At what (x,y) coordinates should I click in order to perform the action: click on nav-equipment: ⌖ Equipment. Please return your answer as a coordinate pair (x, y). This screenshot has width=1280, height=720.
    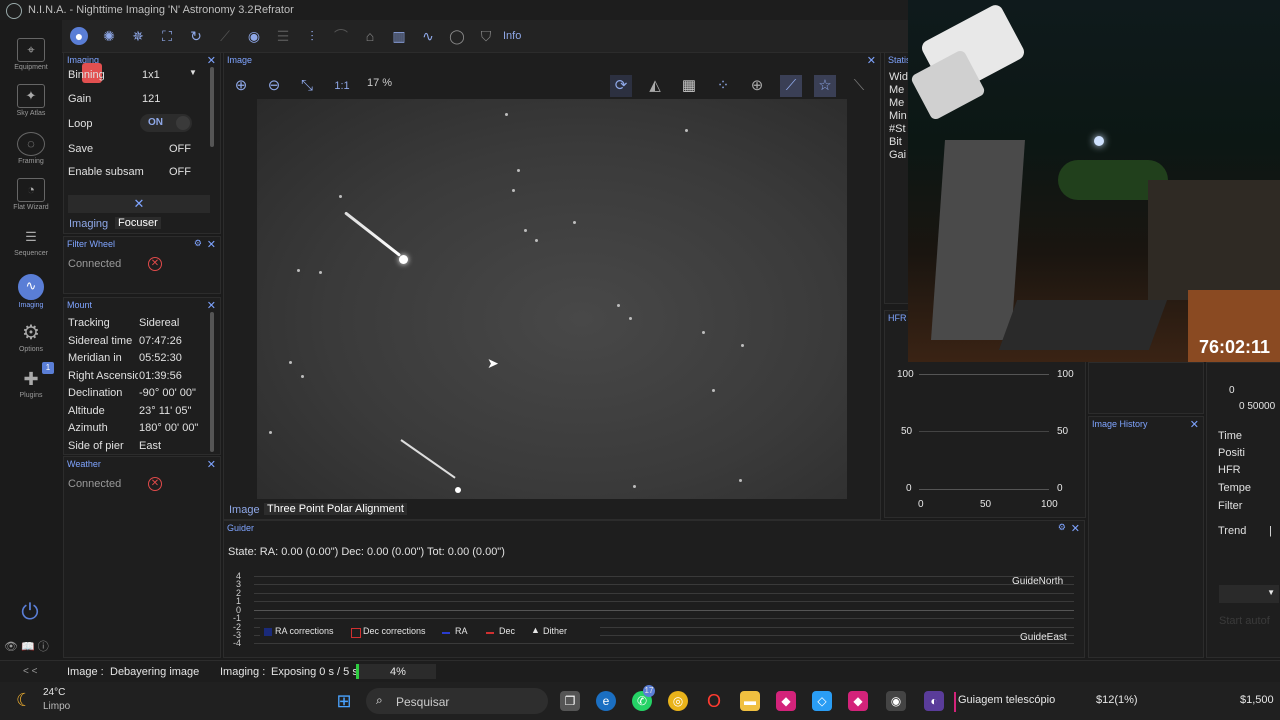
    Looking at the image, I should click on (31, 55).